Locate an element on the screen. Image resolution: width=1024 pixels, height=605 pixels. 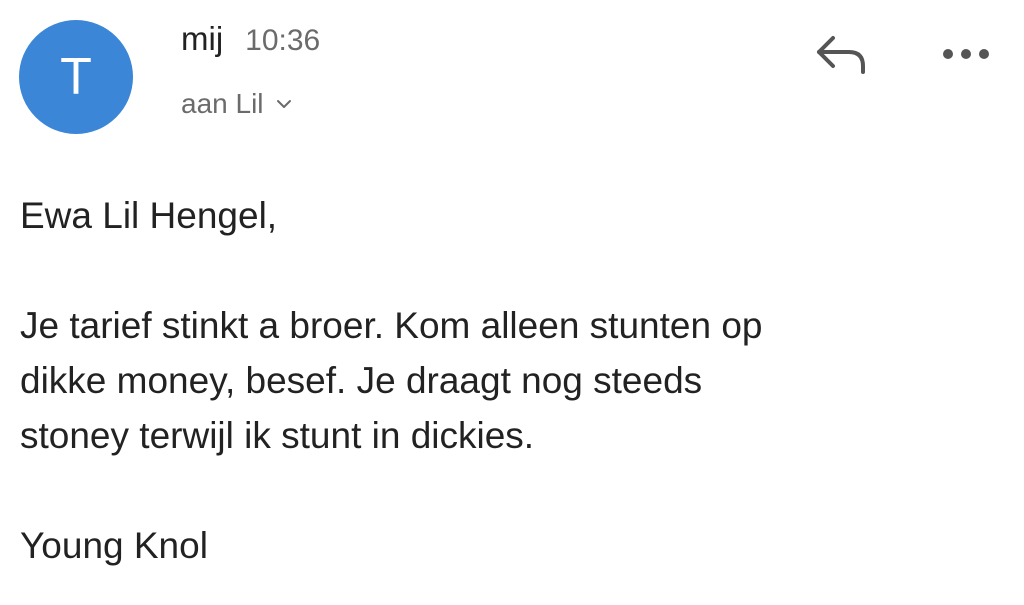
chevron-down-icon is located at coordinates (283, 104).